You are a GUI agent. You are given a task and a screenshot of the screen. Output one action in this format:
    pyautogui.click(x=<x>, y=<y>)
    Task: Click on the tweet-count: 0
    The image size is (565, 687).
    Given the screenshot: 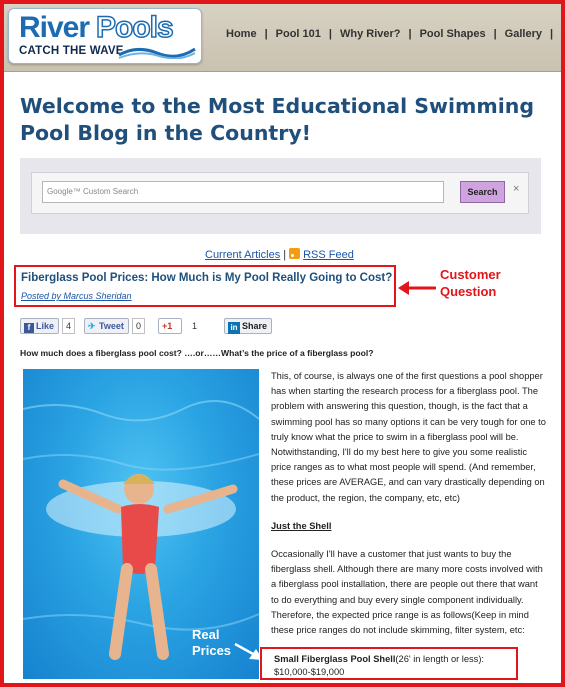 What is the action you would take?
    pyautogui.click(x=139, y=326)
    